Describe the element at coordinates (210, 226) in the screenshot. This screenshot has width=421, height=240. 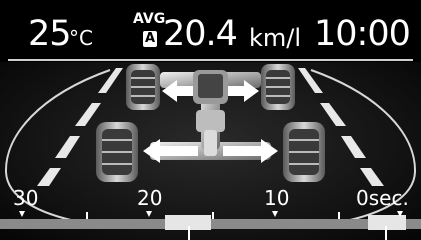
I see `timeline-scale` at that location.